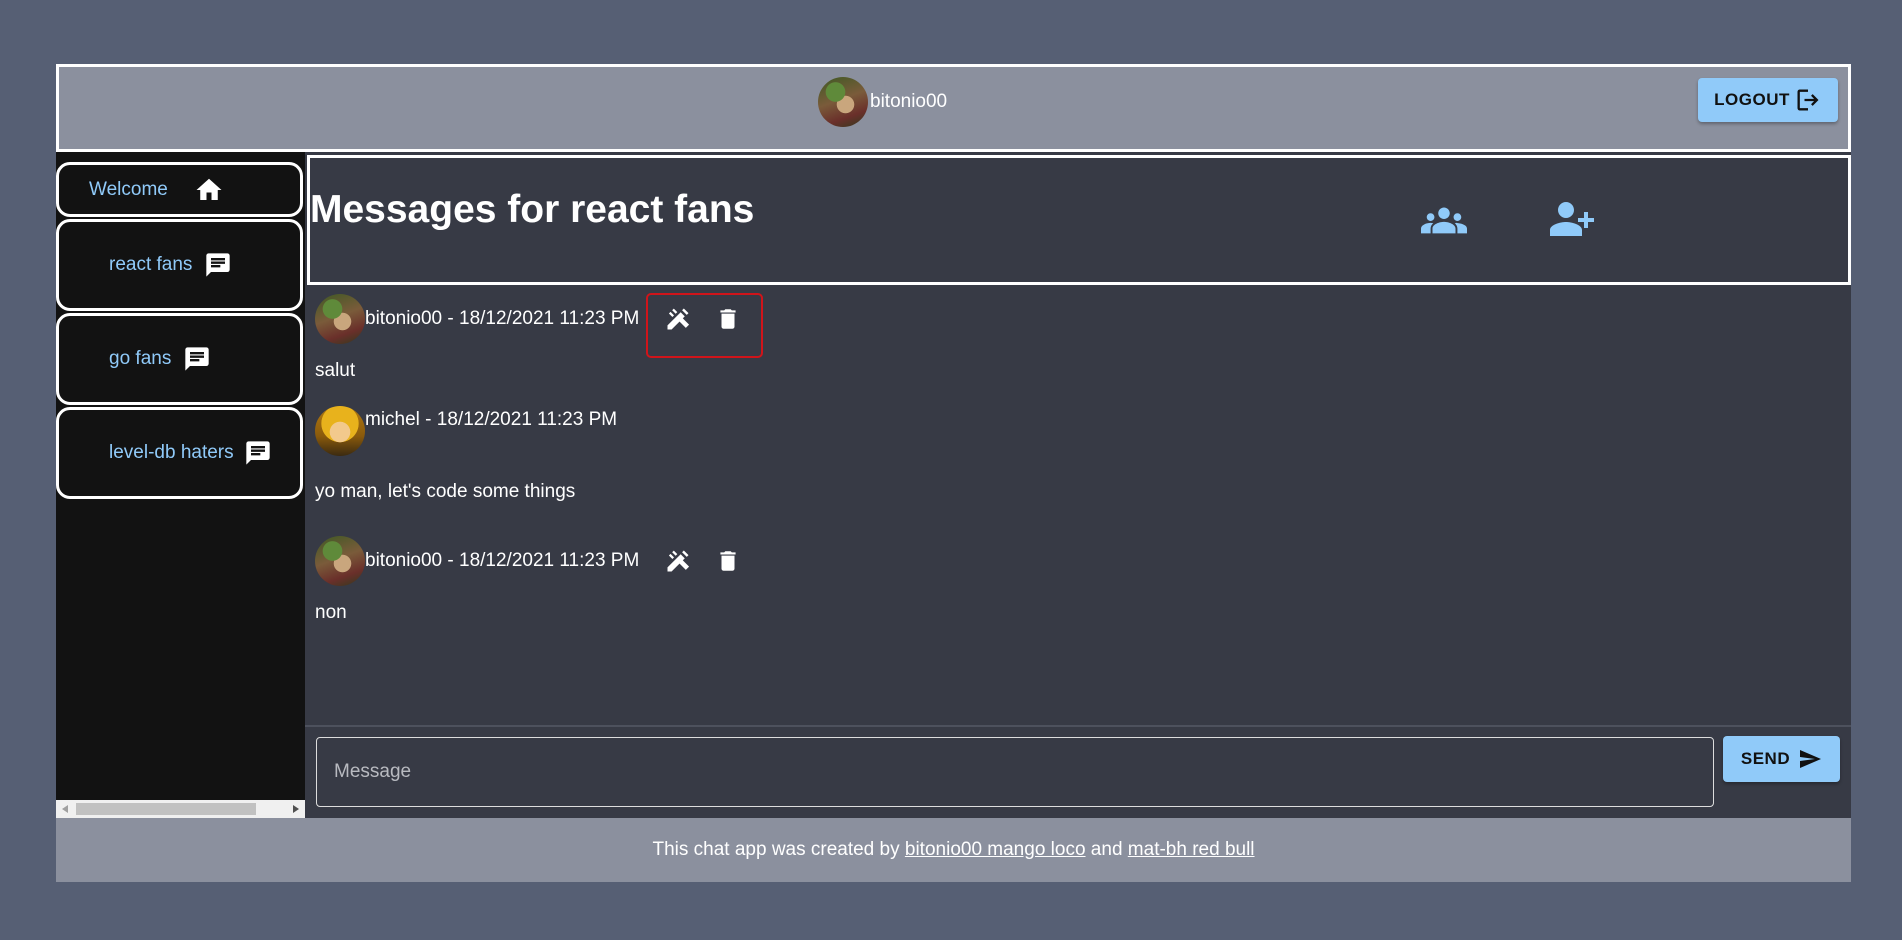 This screenshot has height=940, width=1902. I want to click on message-body: non, so click(331, 612).